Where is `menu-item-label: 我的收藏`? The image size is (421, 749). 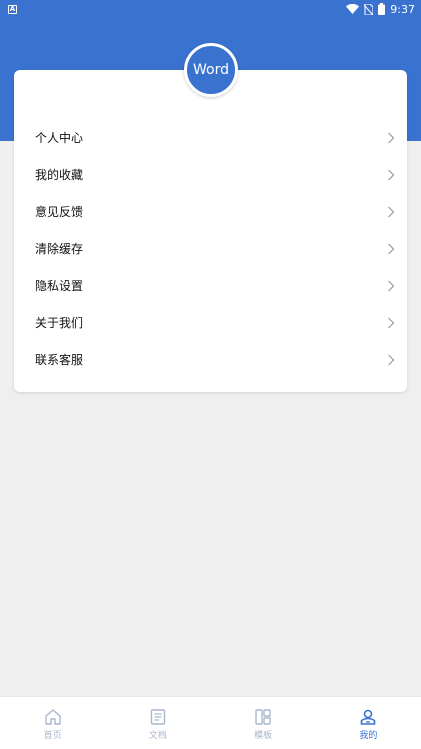
menu-item-label: 我的收藏 is located at coordinates (59, 175).